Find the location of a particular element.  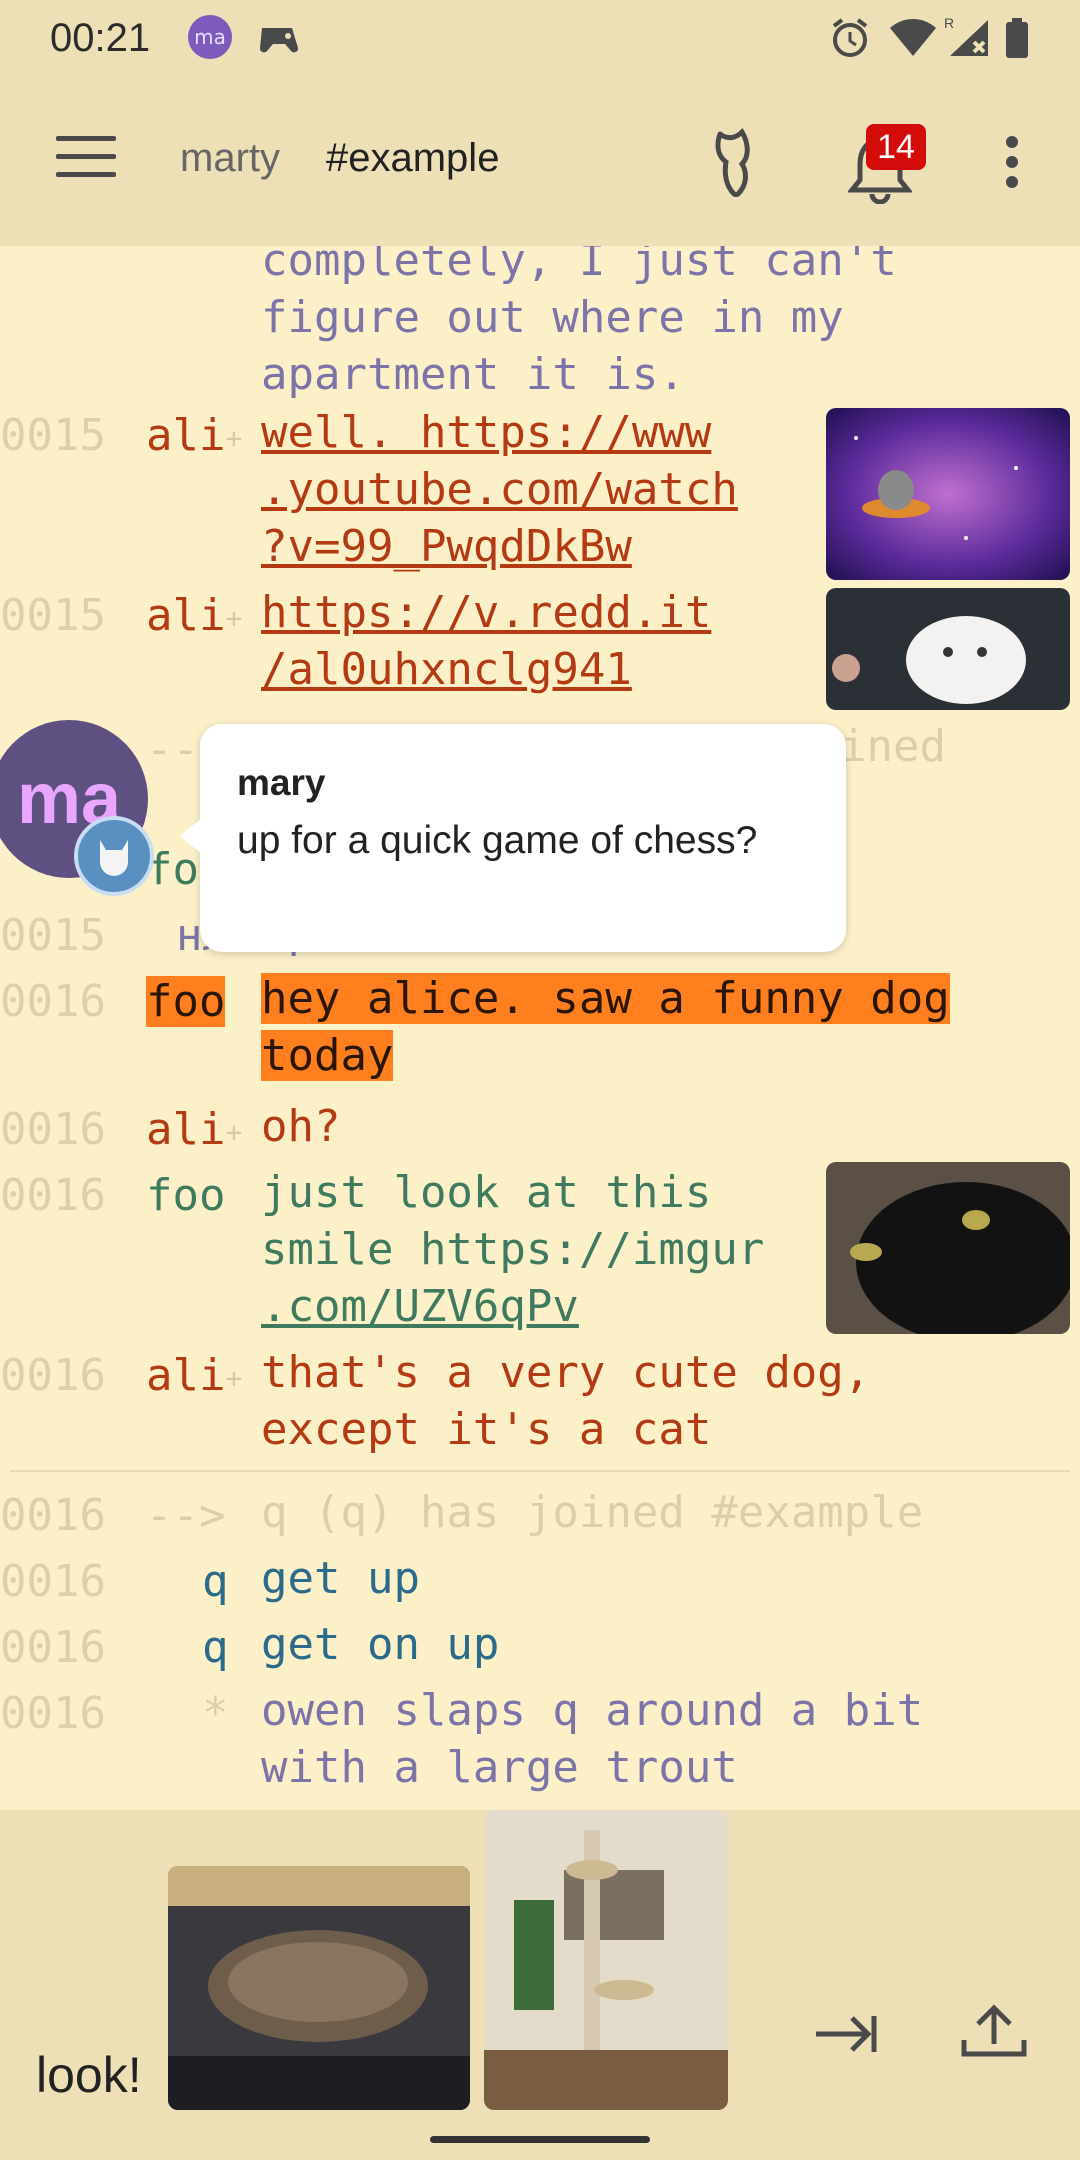

popup-sender: mary is located at coordinates (281, 782).